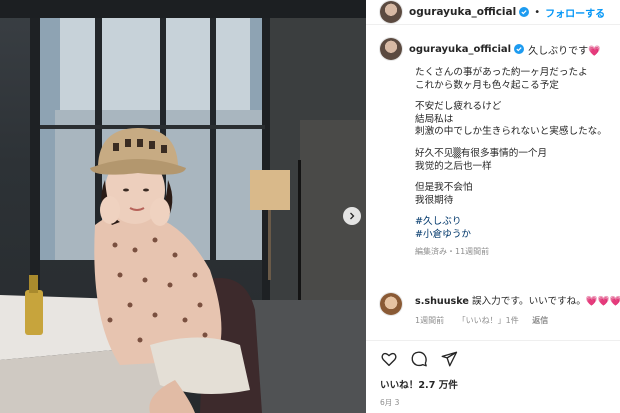  What do you see at coordinates (540, 320) in the screenshot?
I see `reply-button: 返信` at bounding box center [540, 320].